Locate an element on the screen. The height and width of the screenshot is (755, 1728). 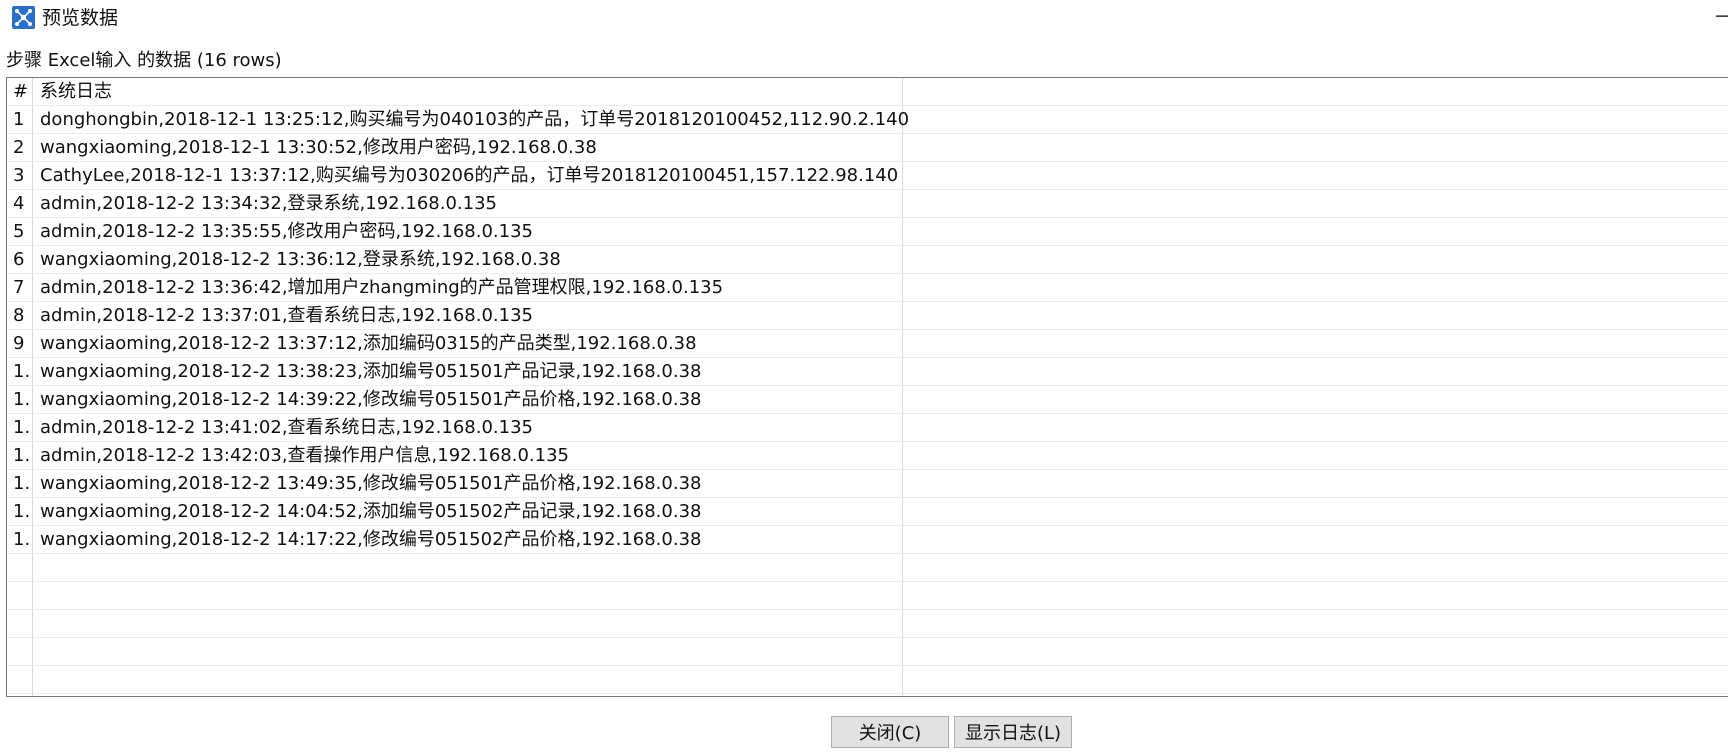
row-number-cell: 1 is located at coordinates (19, 119).